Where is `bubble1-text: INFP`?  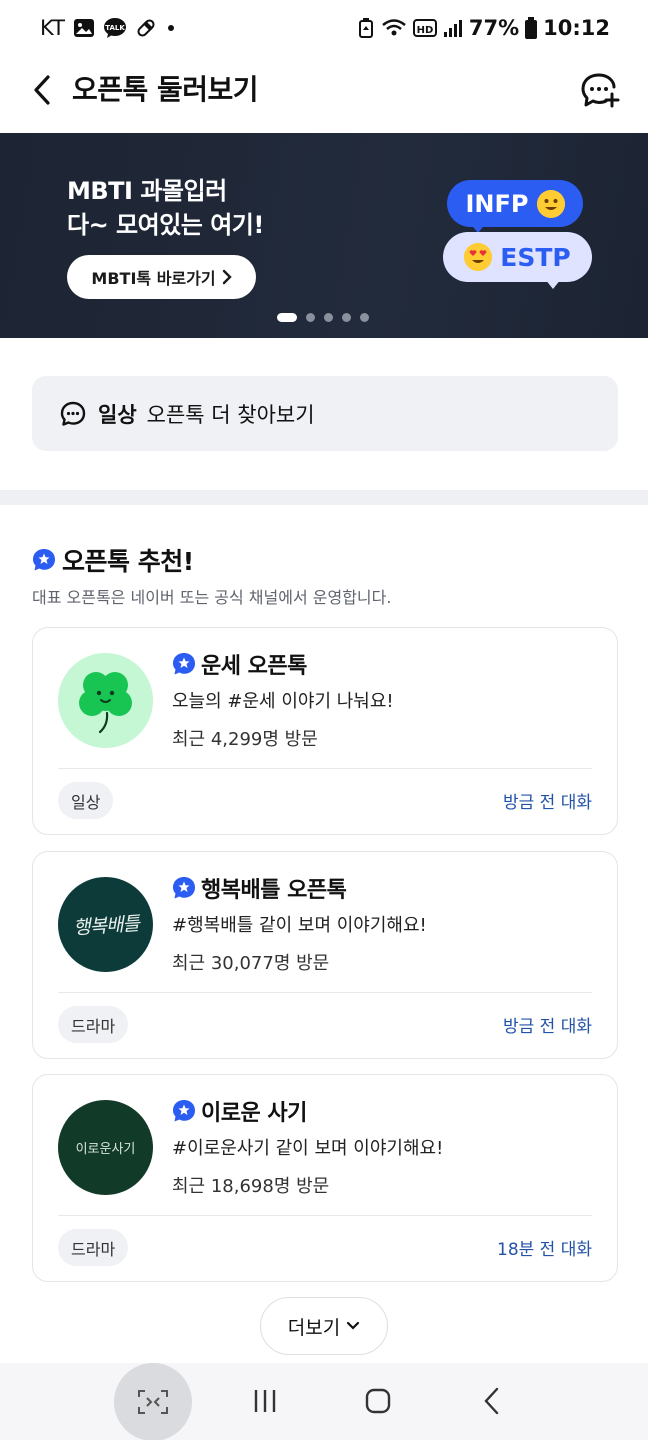 bubble1-text: INFP is located at coordinates (497, 203).